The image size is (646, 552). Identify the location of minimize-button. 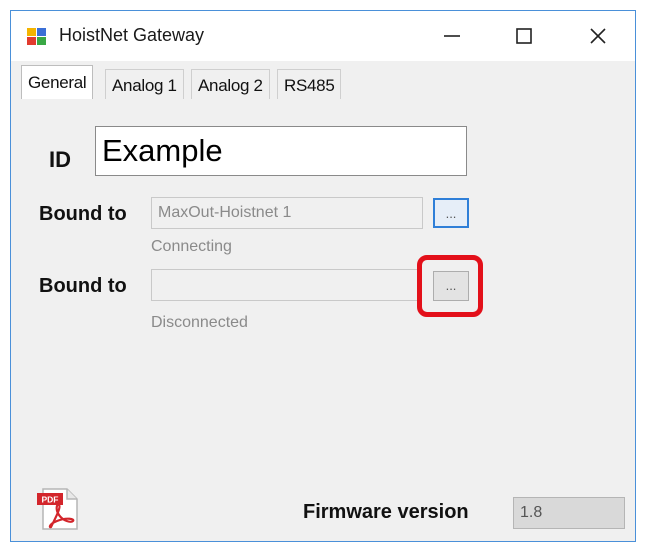
(452, 36).